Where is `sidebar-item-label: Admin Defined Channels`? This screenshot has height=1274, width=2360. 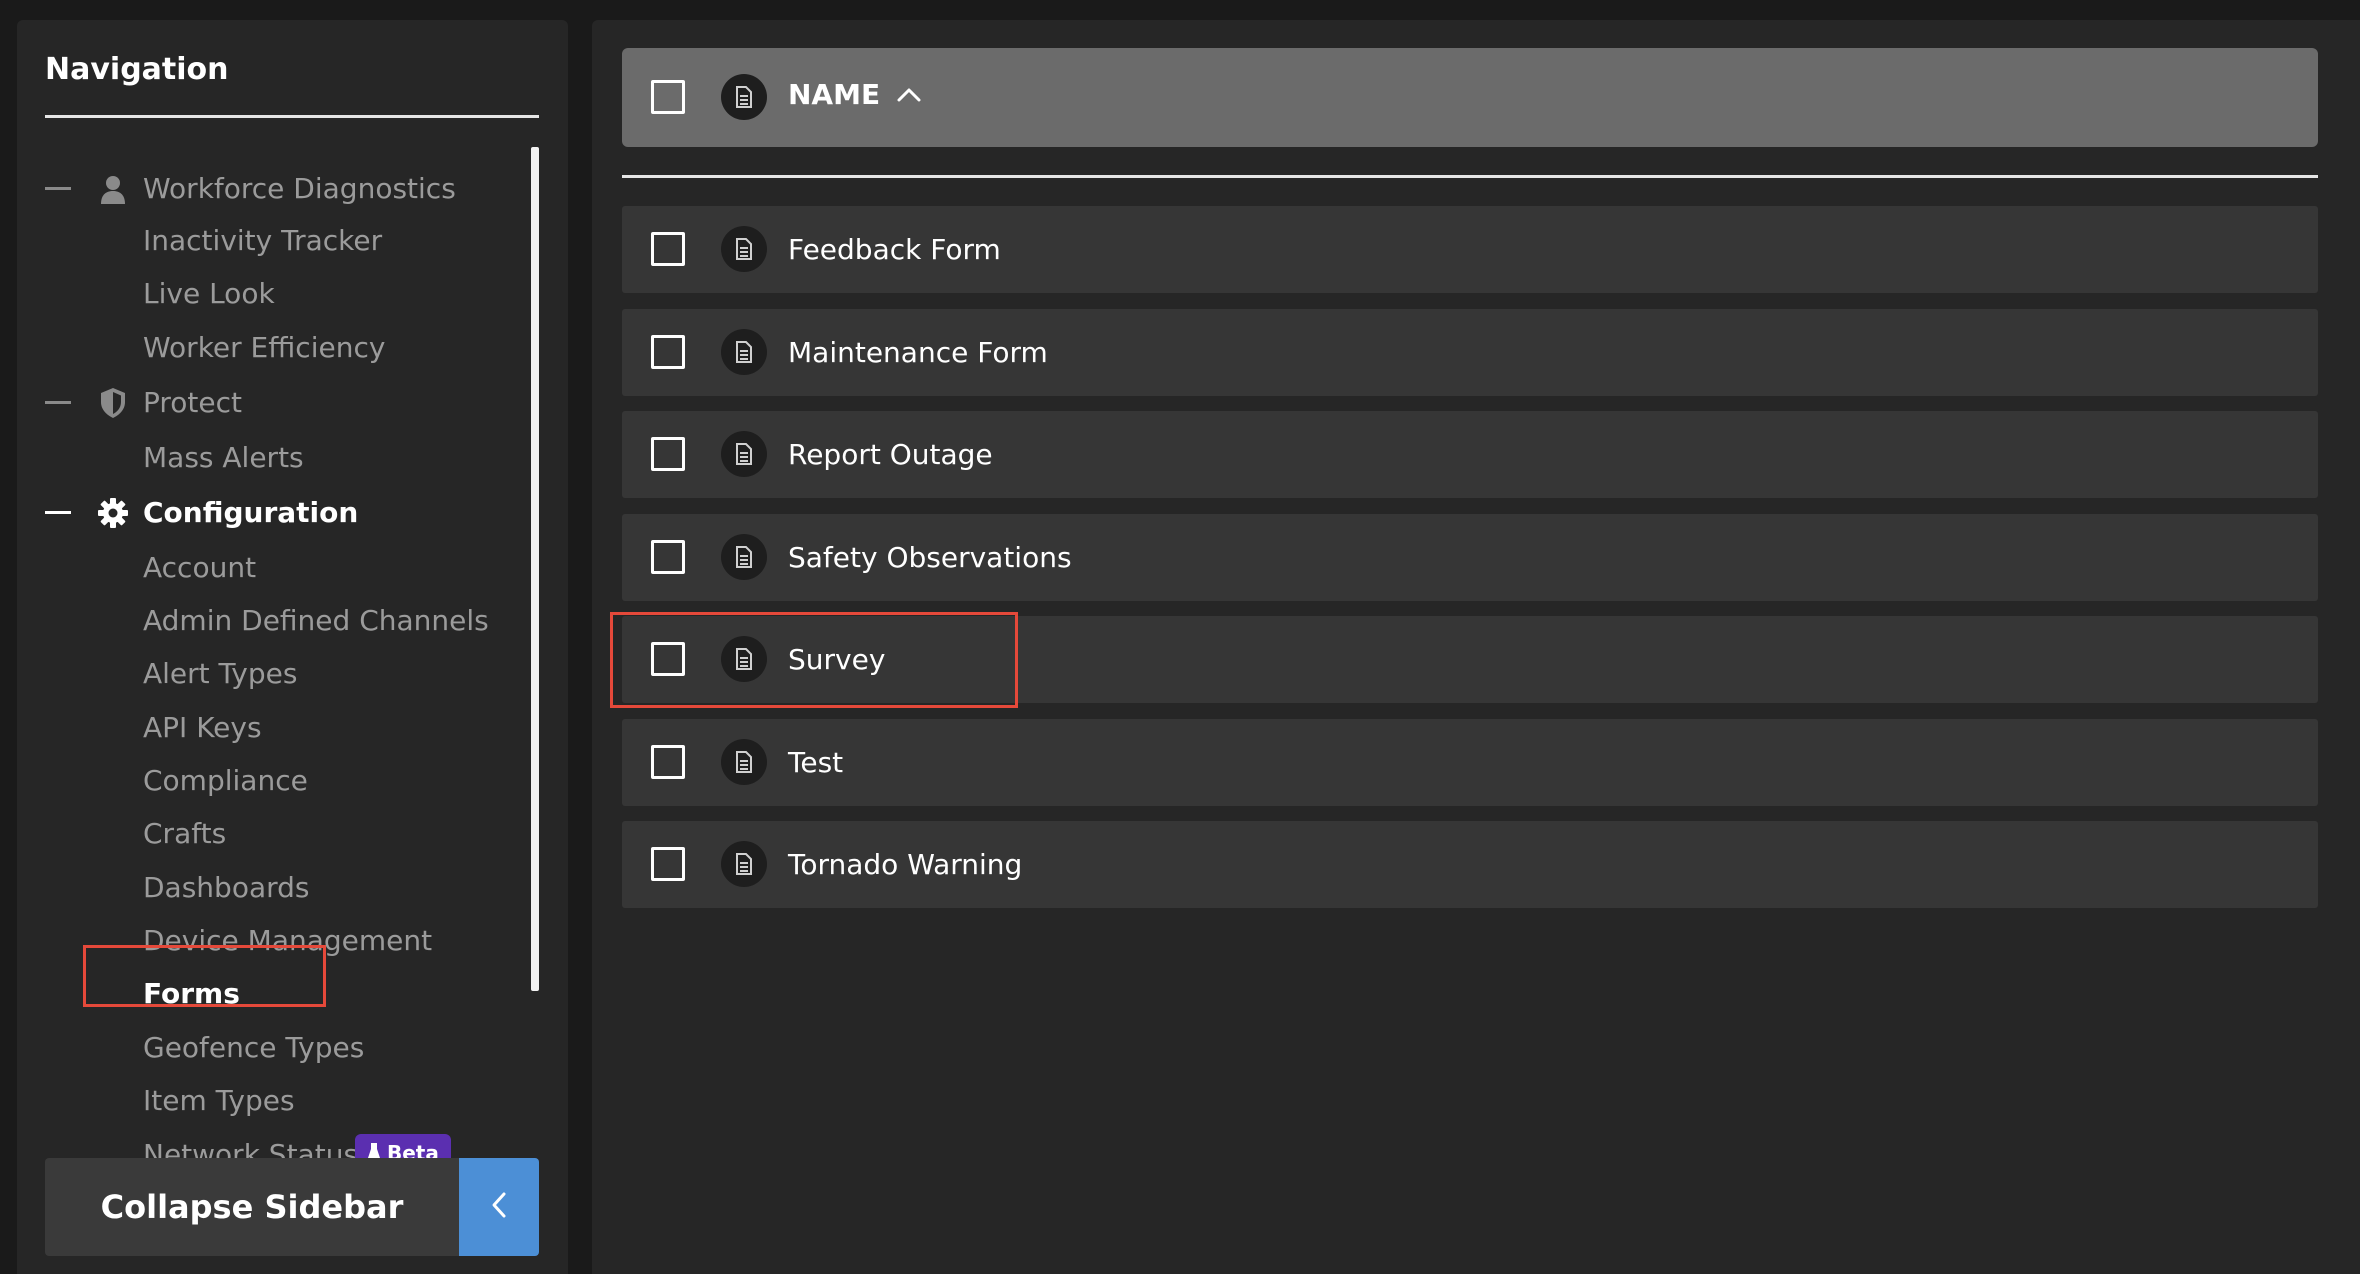
sidebar-item-label: Admin Defined Channels is located at coordinates (316, 620).